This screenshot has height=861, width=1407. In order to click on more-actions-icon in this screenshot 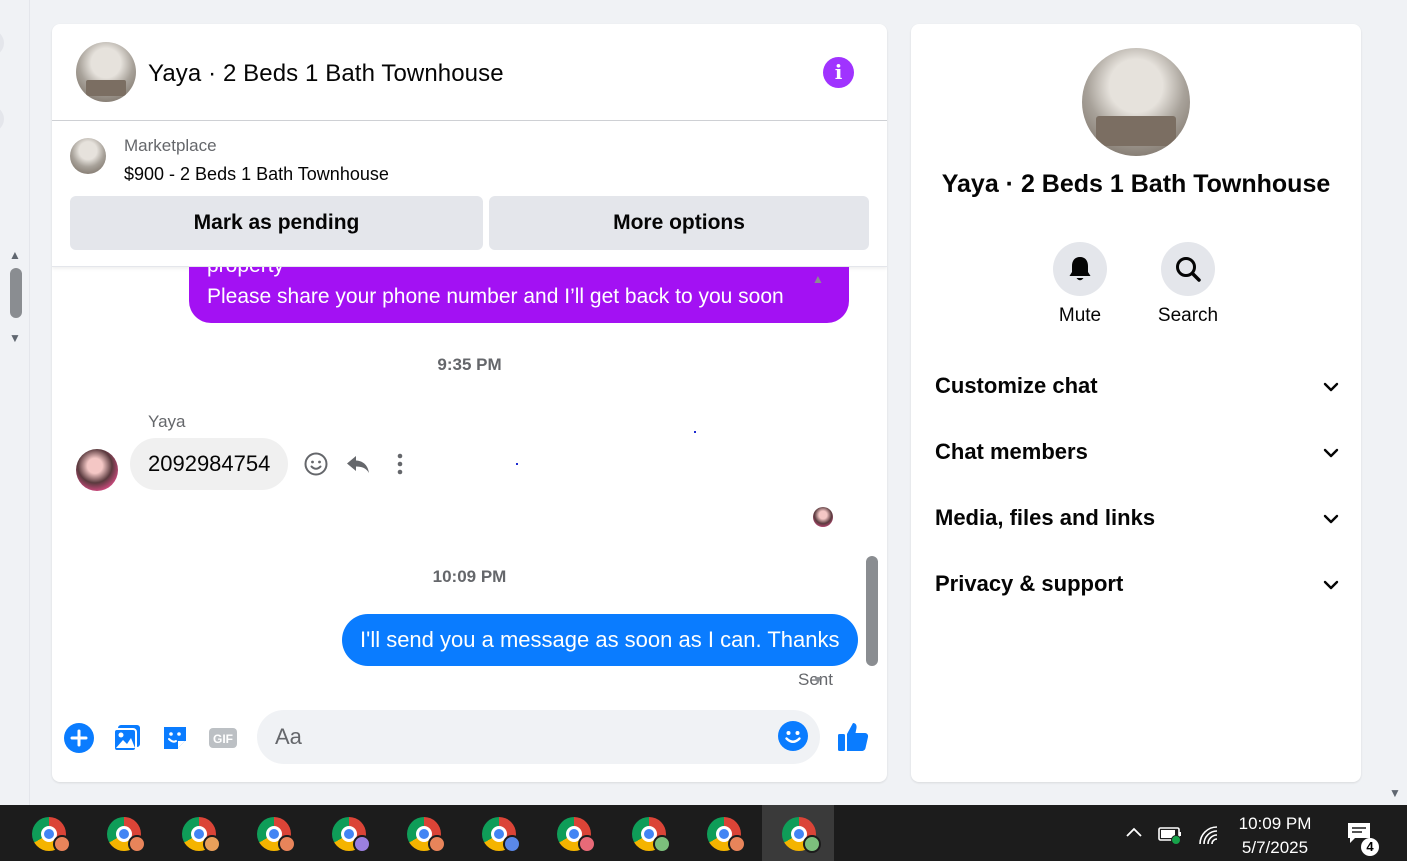, I will do `click(400, 464)`.